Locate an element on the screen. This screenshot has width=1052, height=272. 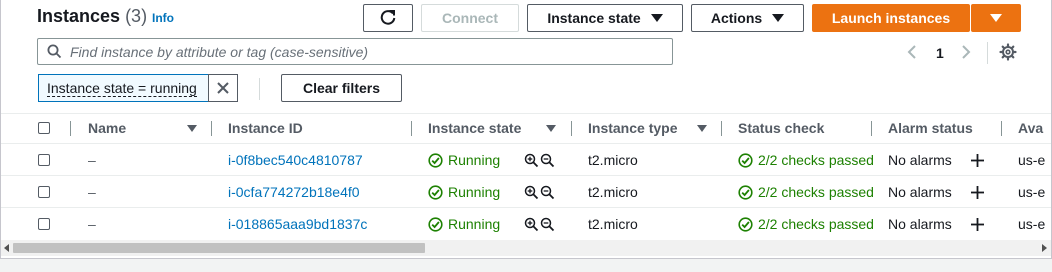
refresh-icon is located at coordinates (388, 17).